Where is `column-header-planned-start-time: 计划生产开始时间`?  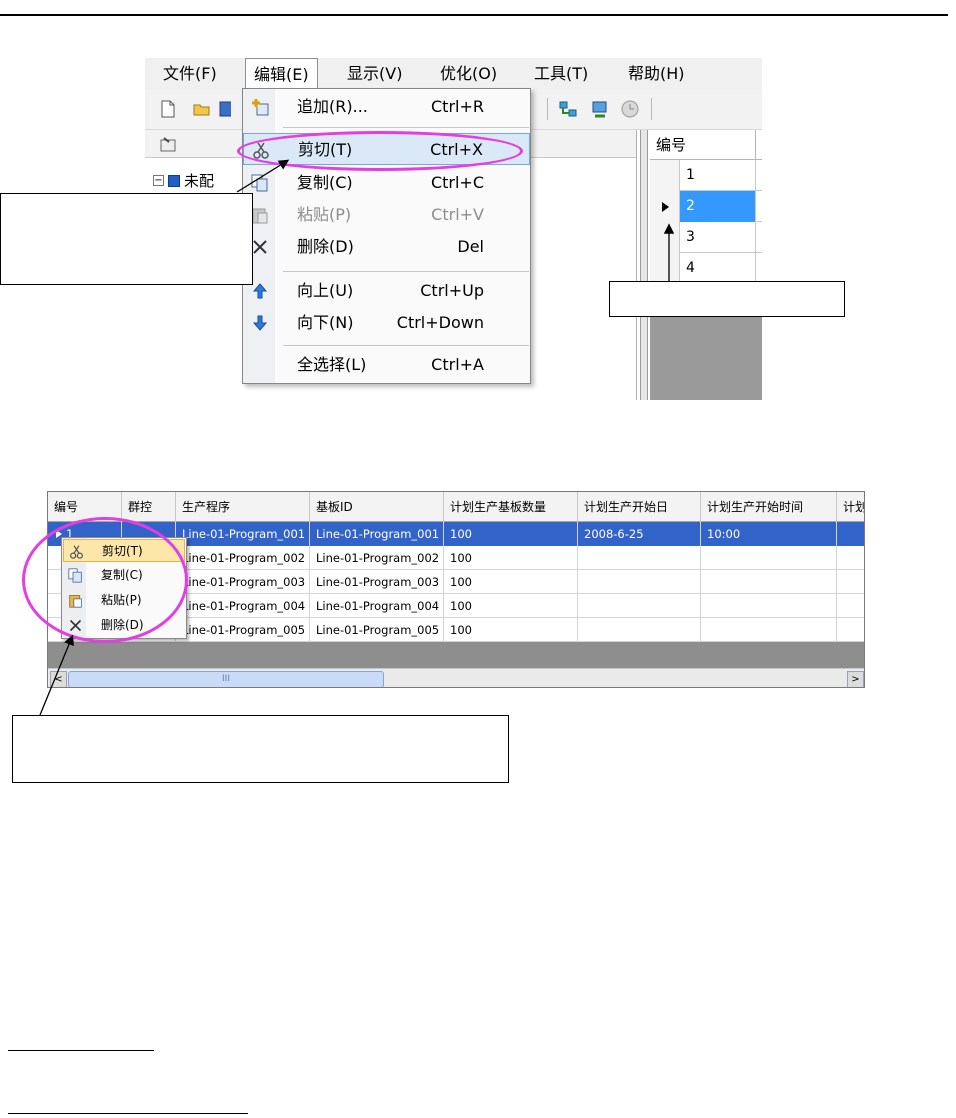
column-header-planned-start-time: 计划生产开始时间 is located at coordinates (769, 507).